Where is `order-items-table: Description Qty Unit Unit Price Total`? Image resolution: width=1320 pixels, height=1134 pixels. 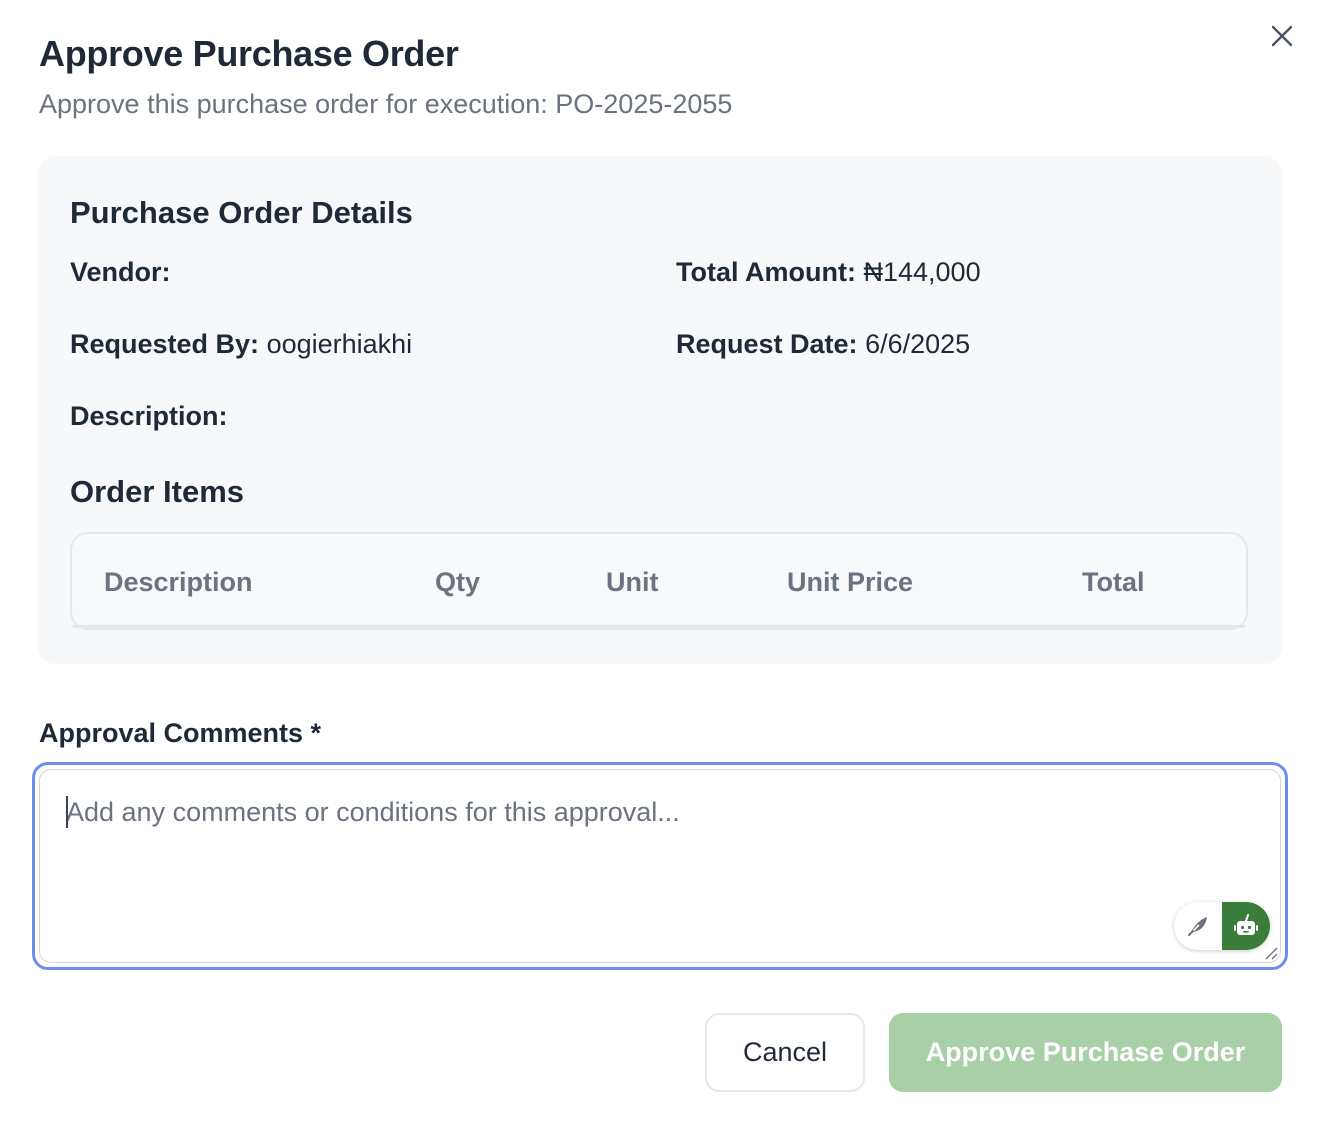
order-items-table: Description Qty Unit Unit Price Total is located at coordinates (659, 581).